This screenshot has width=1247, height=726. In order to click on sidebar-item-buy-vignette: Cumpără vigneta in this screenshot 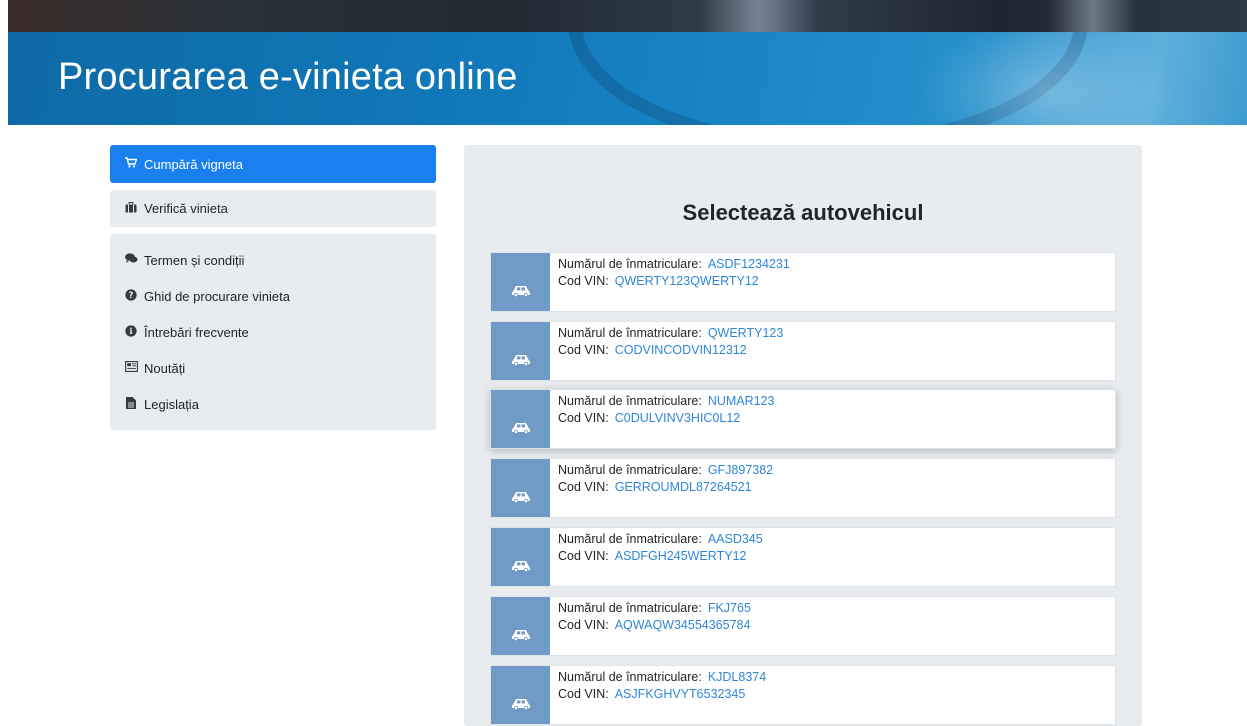, I will do `click(273, 164)`.